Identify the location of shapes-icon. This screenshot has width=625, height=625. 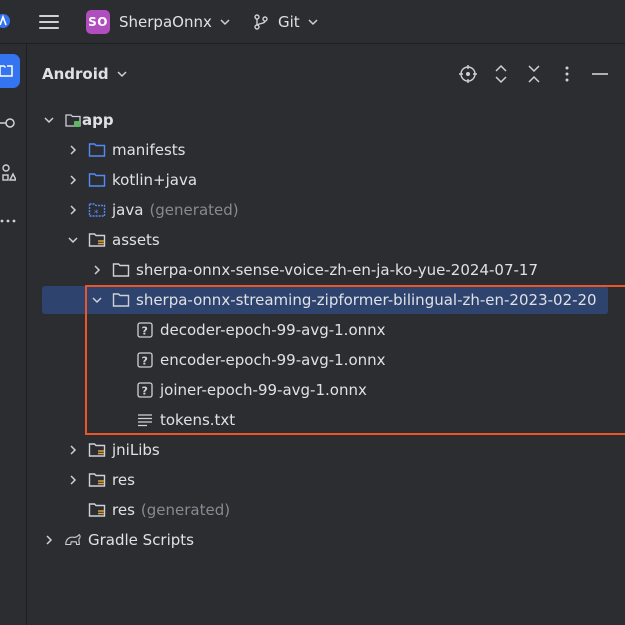
(9, 172).